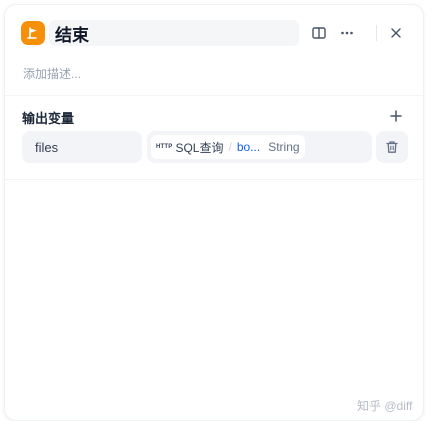  I want to click on close-button, so click(396, 33).